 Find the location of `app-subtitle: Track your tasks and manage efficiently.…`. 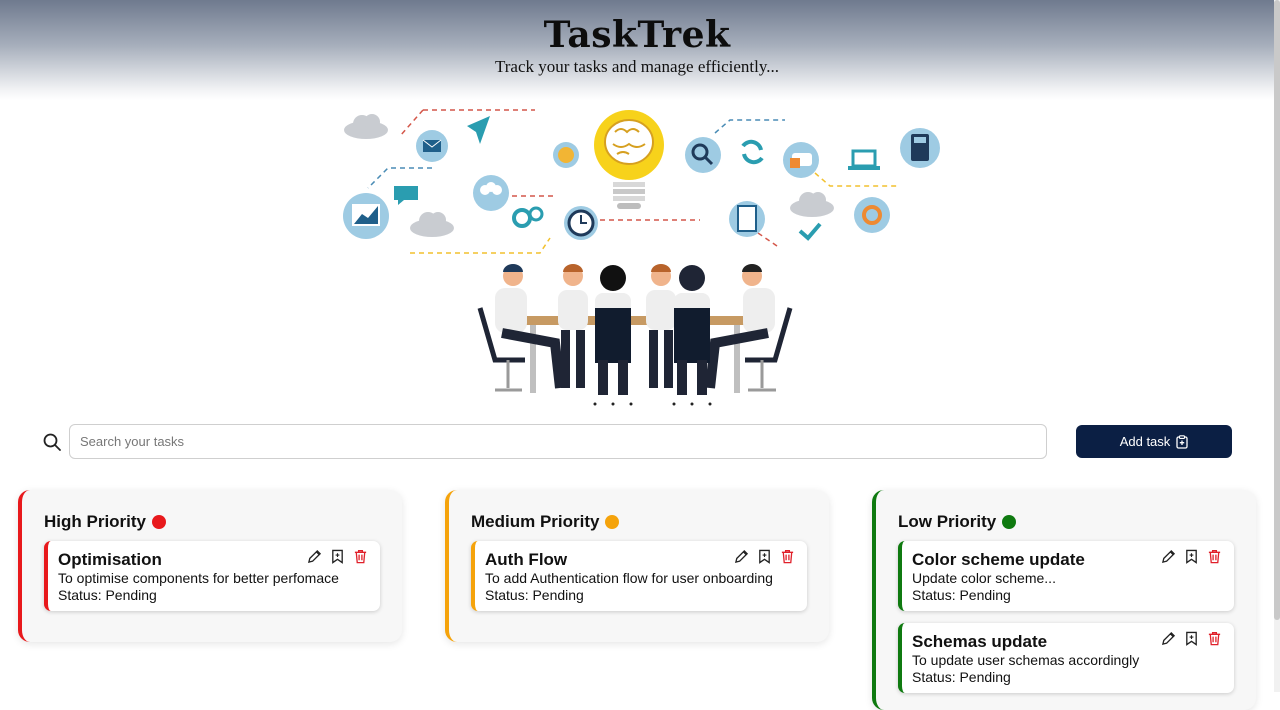

app-subtitle: Track your tasks and manage efficiently.… is located at coordinates (637, 66).